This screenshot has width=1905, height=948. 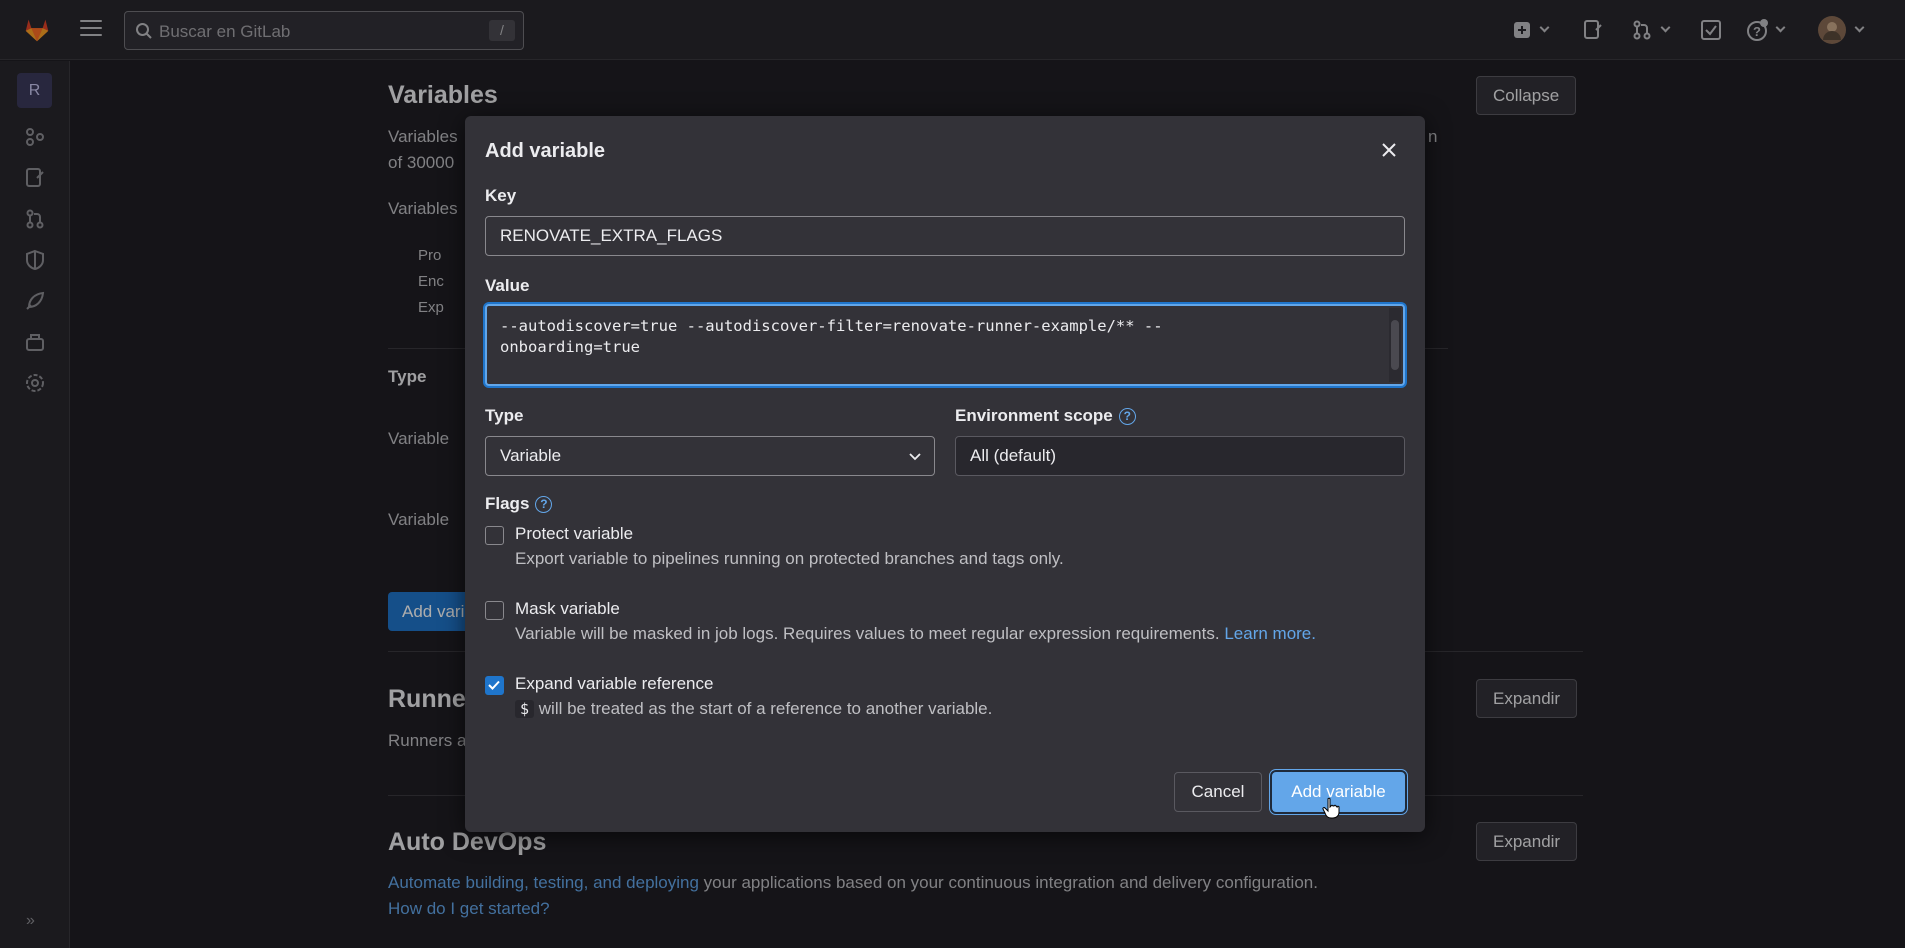 I want to click on expand-variable-reference-checkbox, so click(x=494, y=685).